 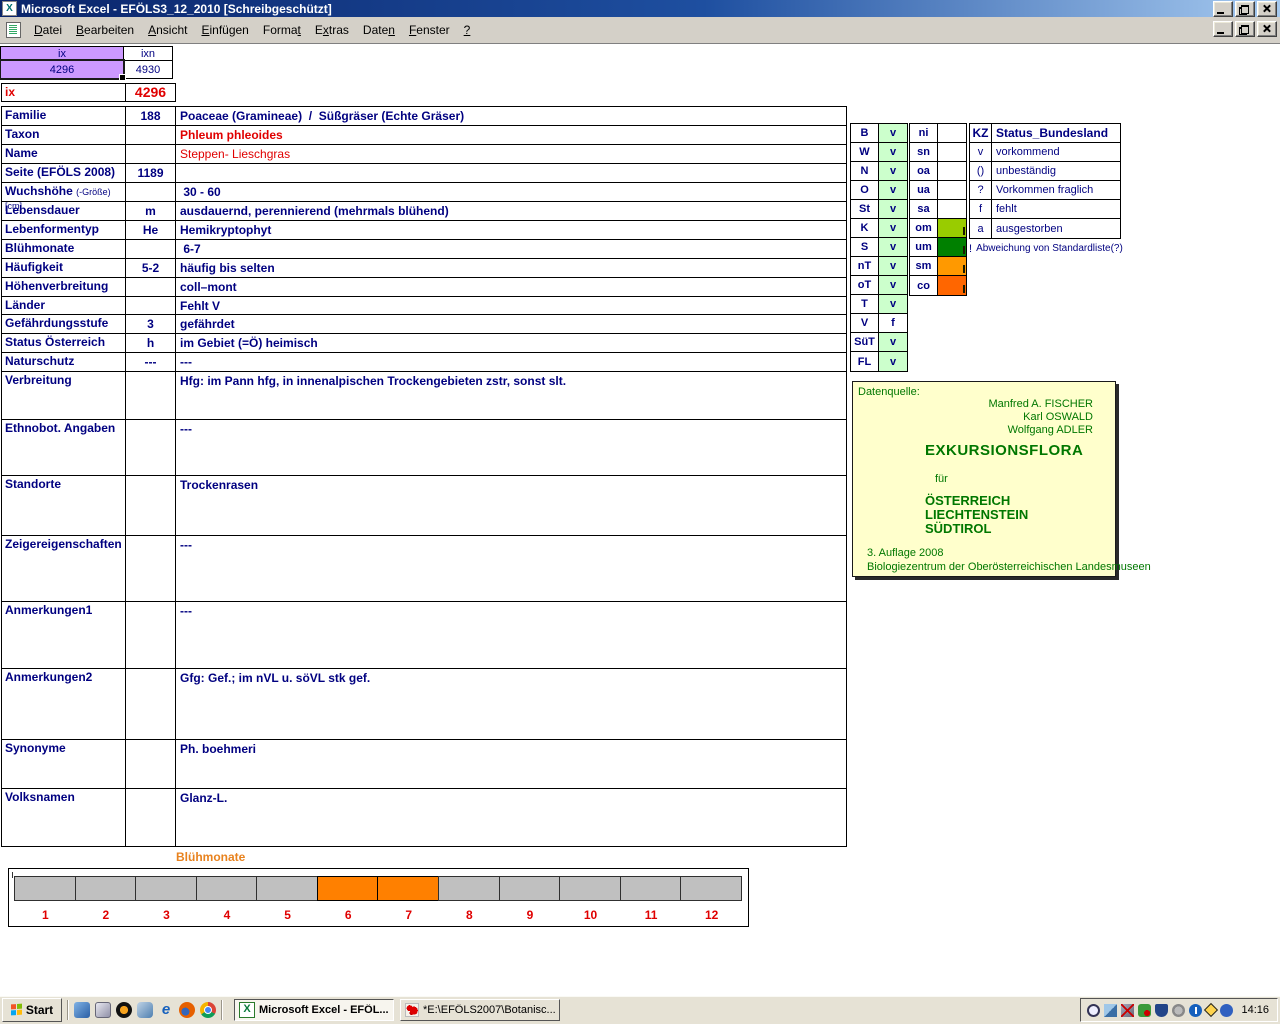 What do you see at coordinates (151, 268) in the screenshot?
I see `field-code: 5-2` at bounding box center [151, 268].